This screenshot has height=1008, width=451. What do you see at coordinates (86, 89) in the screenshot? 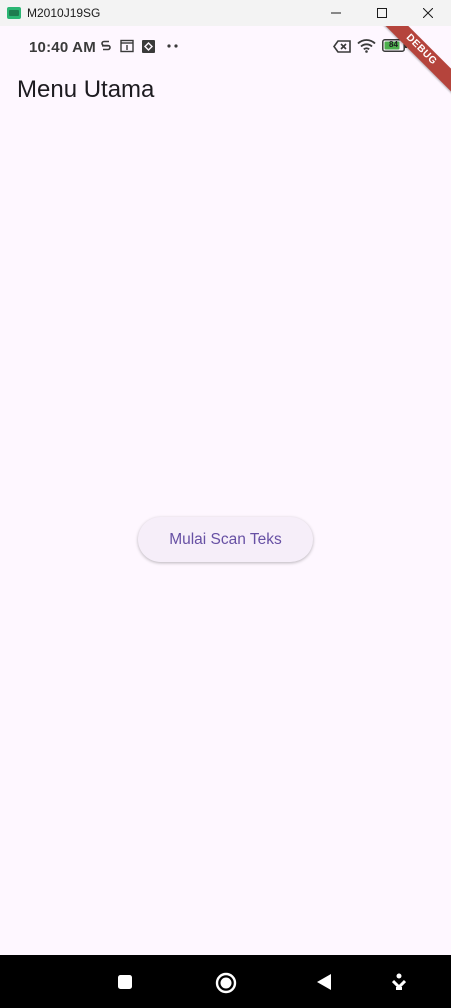
I see `page-title: Menu Utama` at bounding box center [86, 89].